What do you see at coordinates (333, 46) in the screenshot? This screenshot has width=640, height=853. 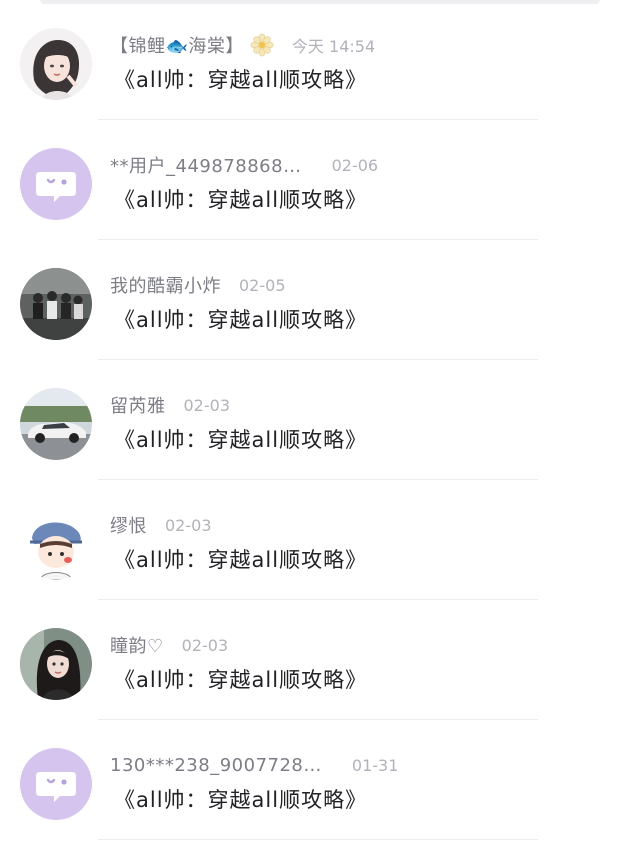 I see `timestamp: 今天 14:54` at bounding box center [333, 46].